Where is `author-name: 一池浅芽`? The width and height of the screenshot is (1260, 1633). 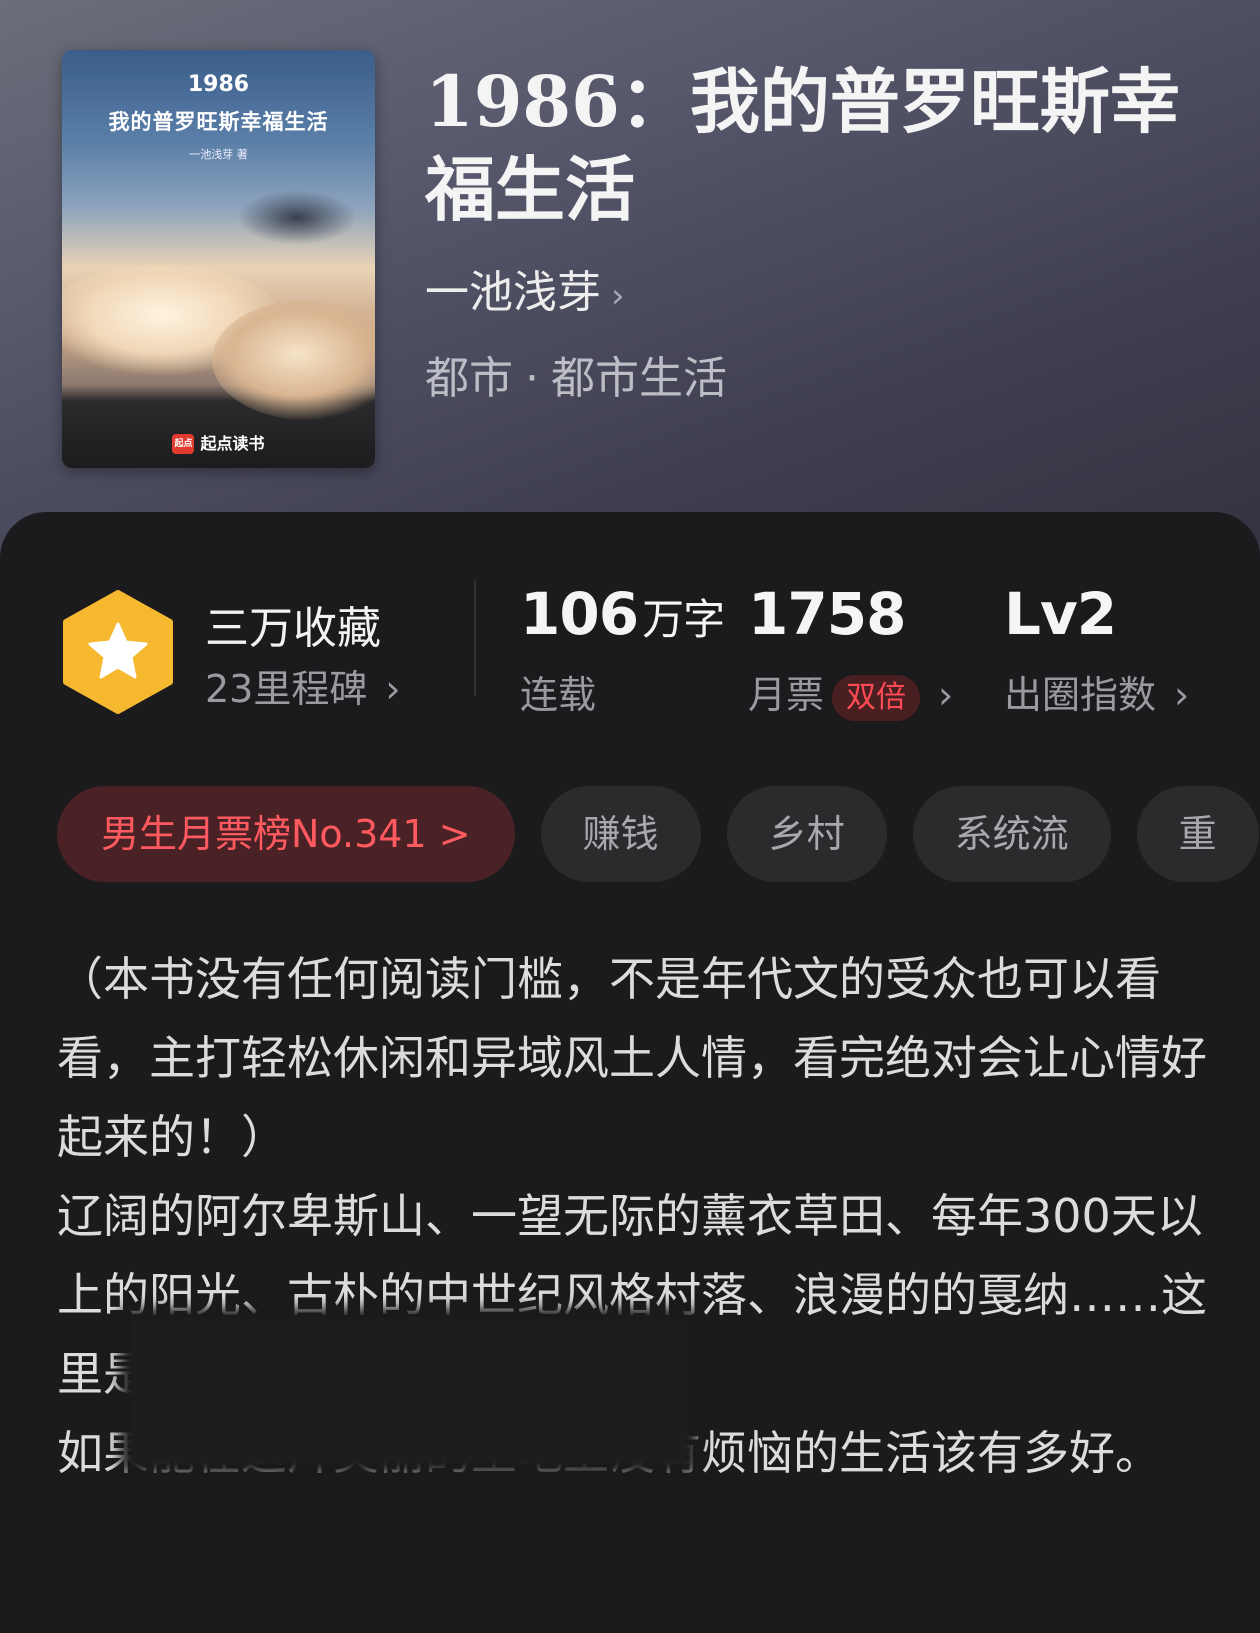
author-name: 一池浅芽 is located at coordinates (513, 292).